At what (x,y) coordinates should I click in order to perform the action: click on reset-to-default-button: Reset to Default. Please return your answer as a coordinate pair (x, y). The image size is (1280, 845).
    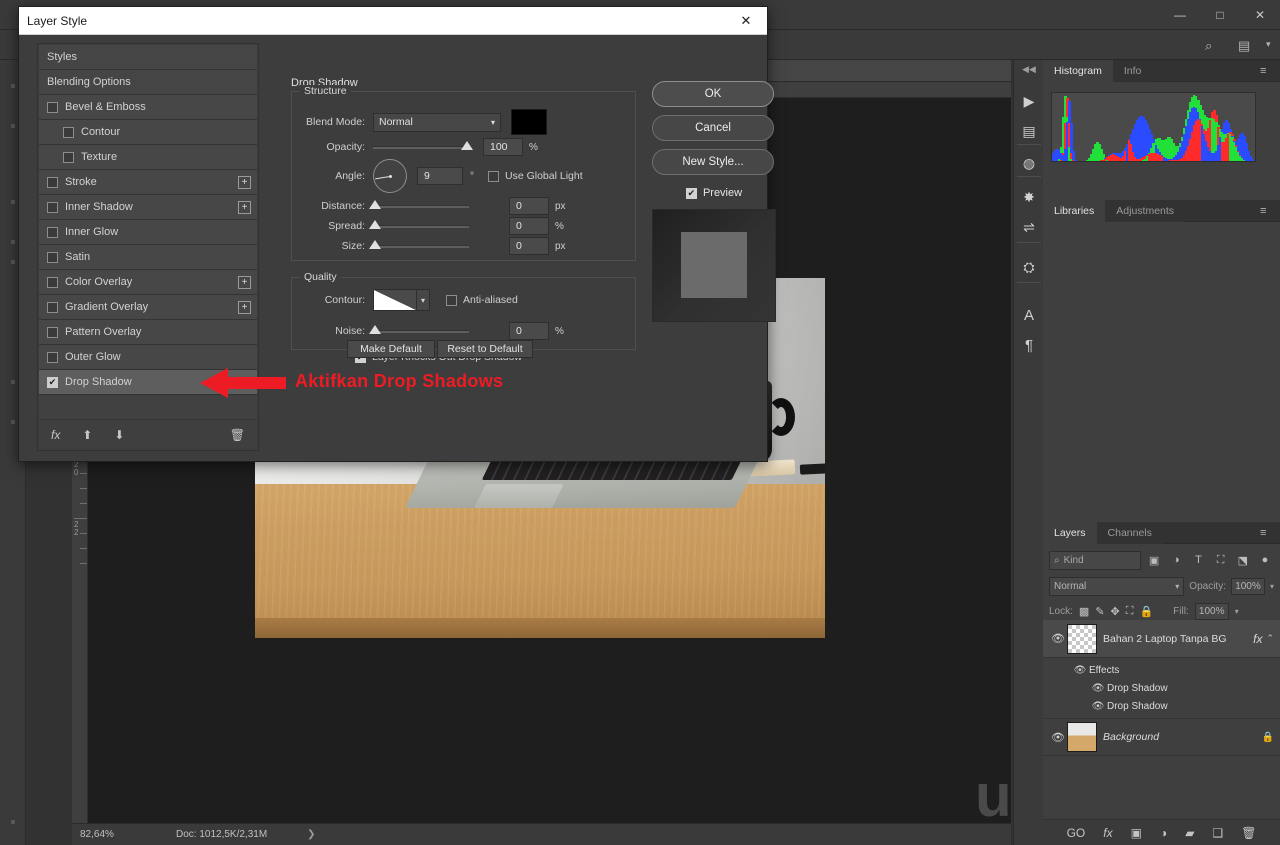
    Looking at the image, I should click on (485, 349).